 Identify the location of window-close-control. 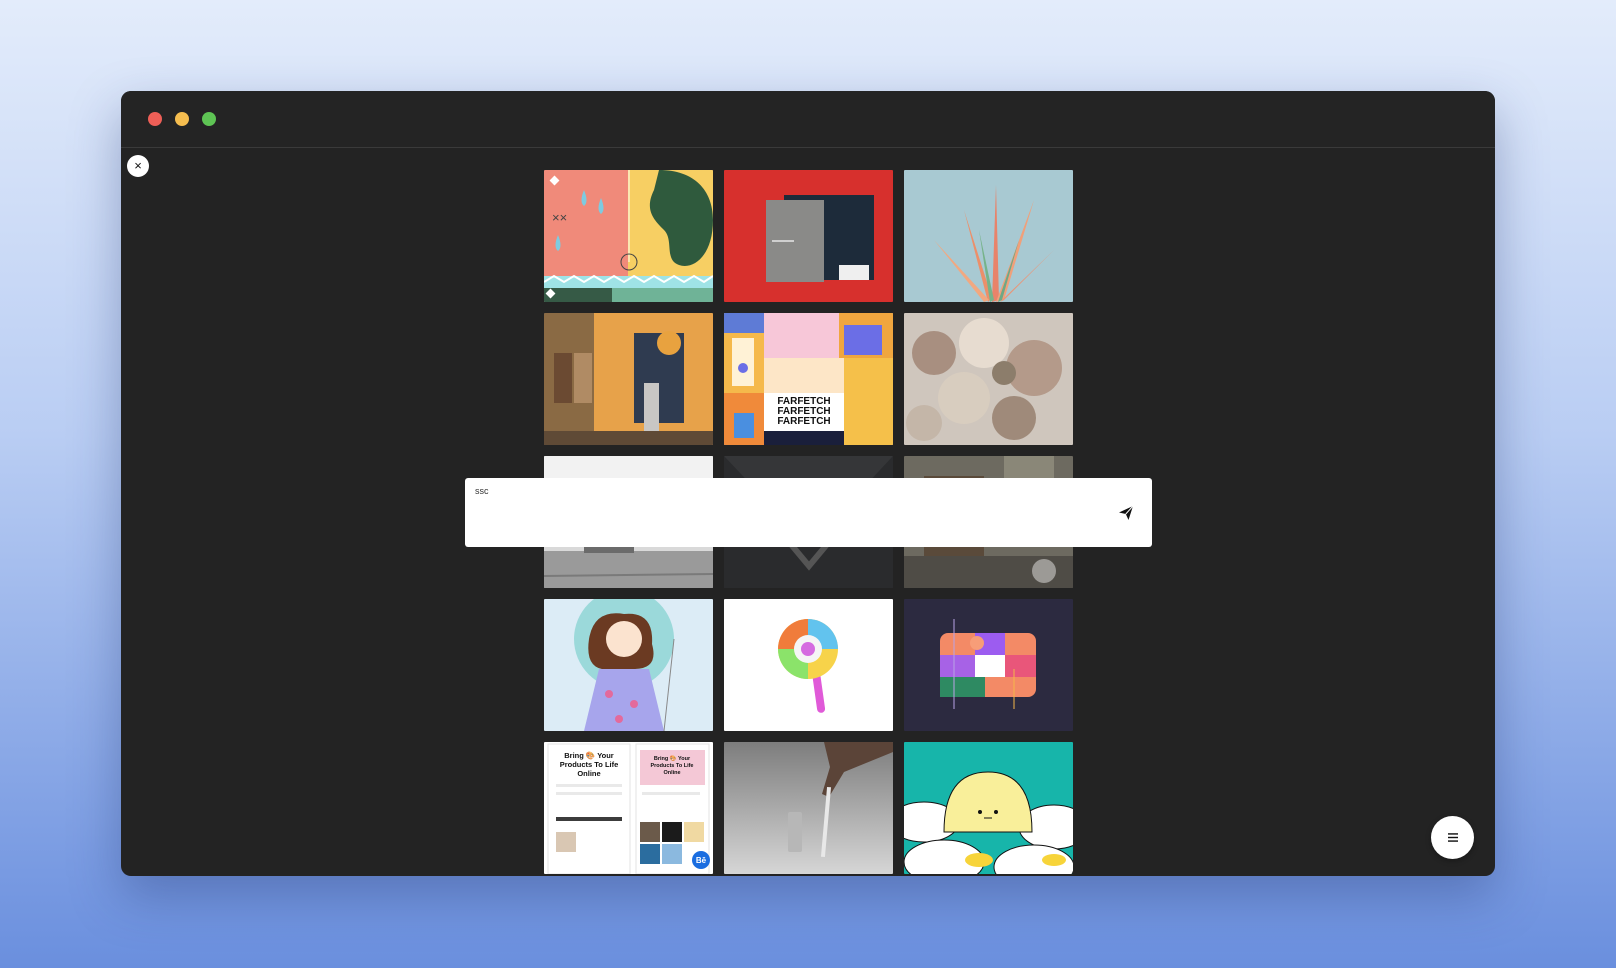
(155, 119).